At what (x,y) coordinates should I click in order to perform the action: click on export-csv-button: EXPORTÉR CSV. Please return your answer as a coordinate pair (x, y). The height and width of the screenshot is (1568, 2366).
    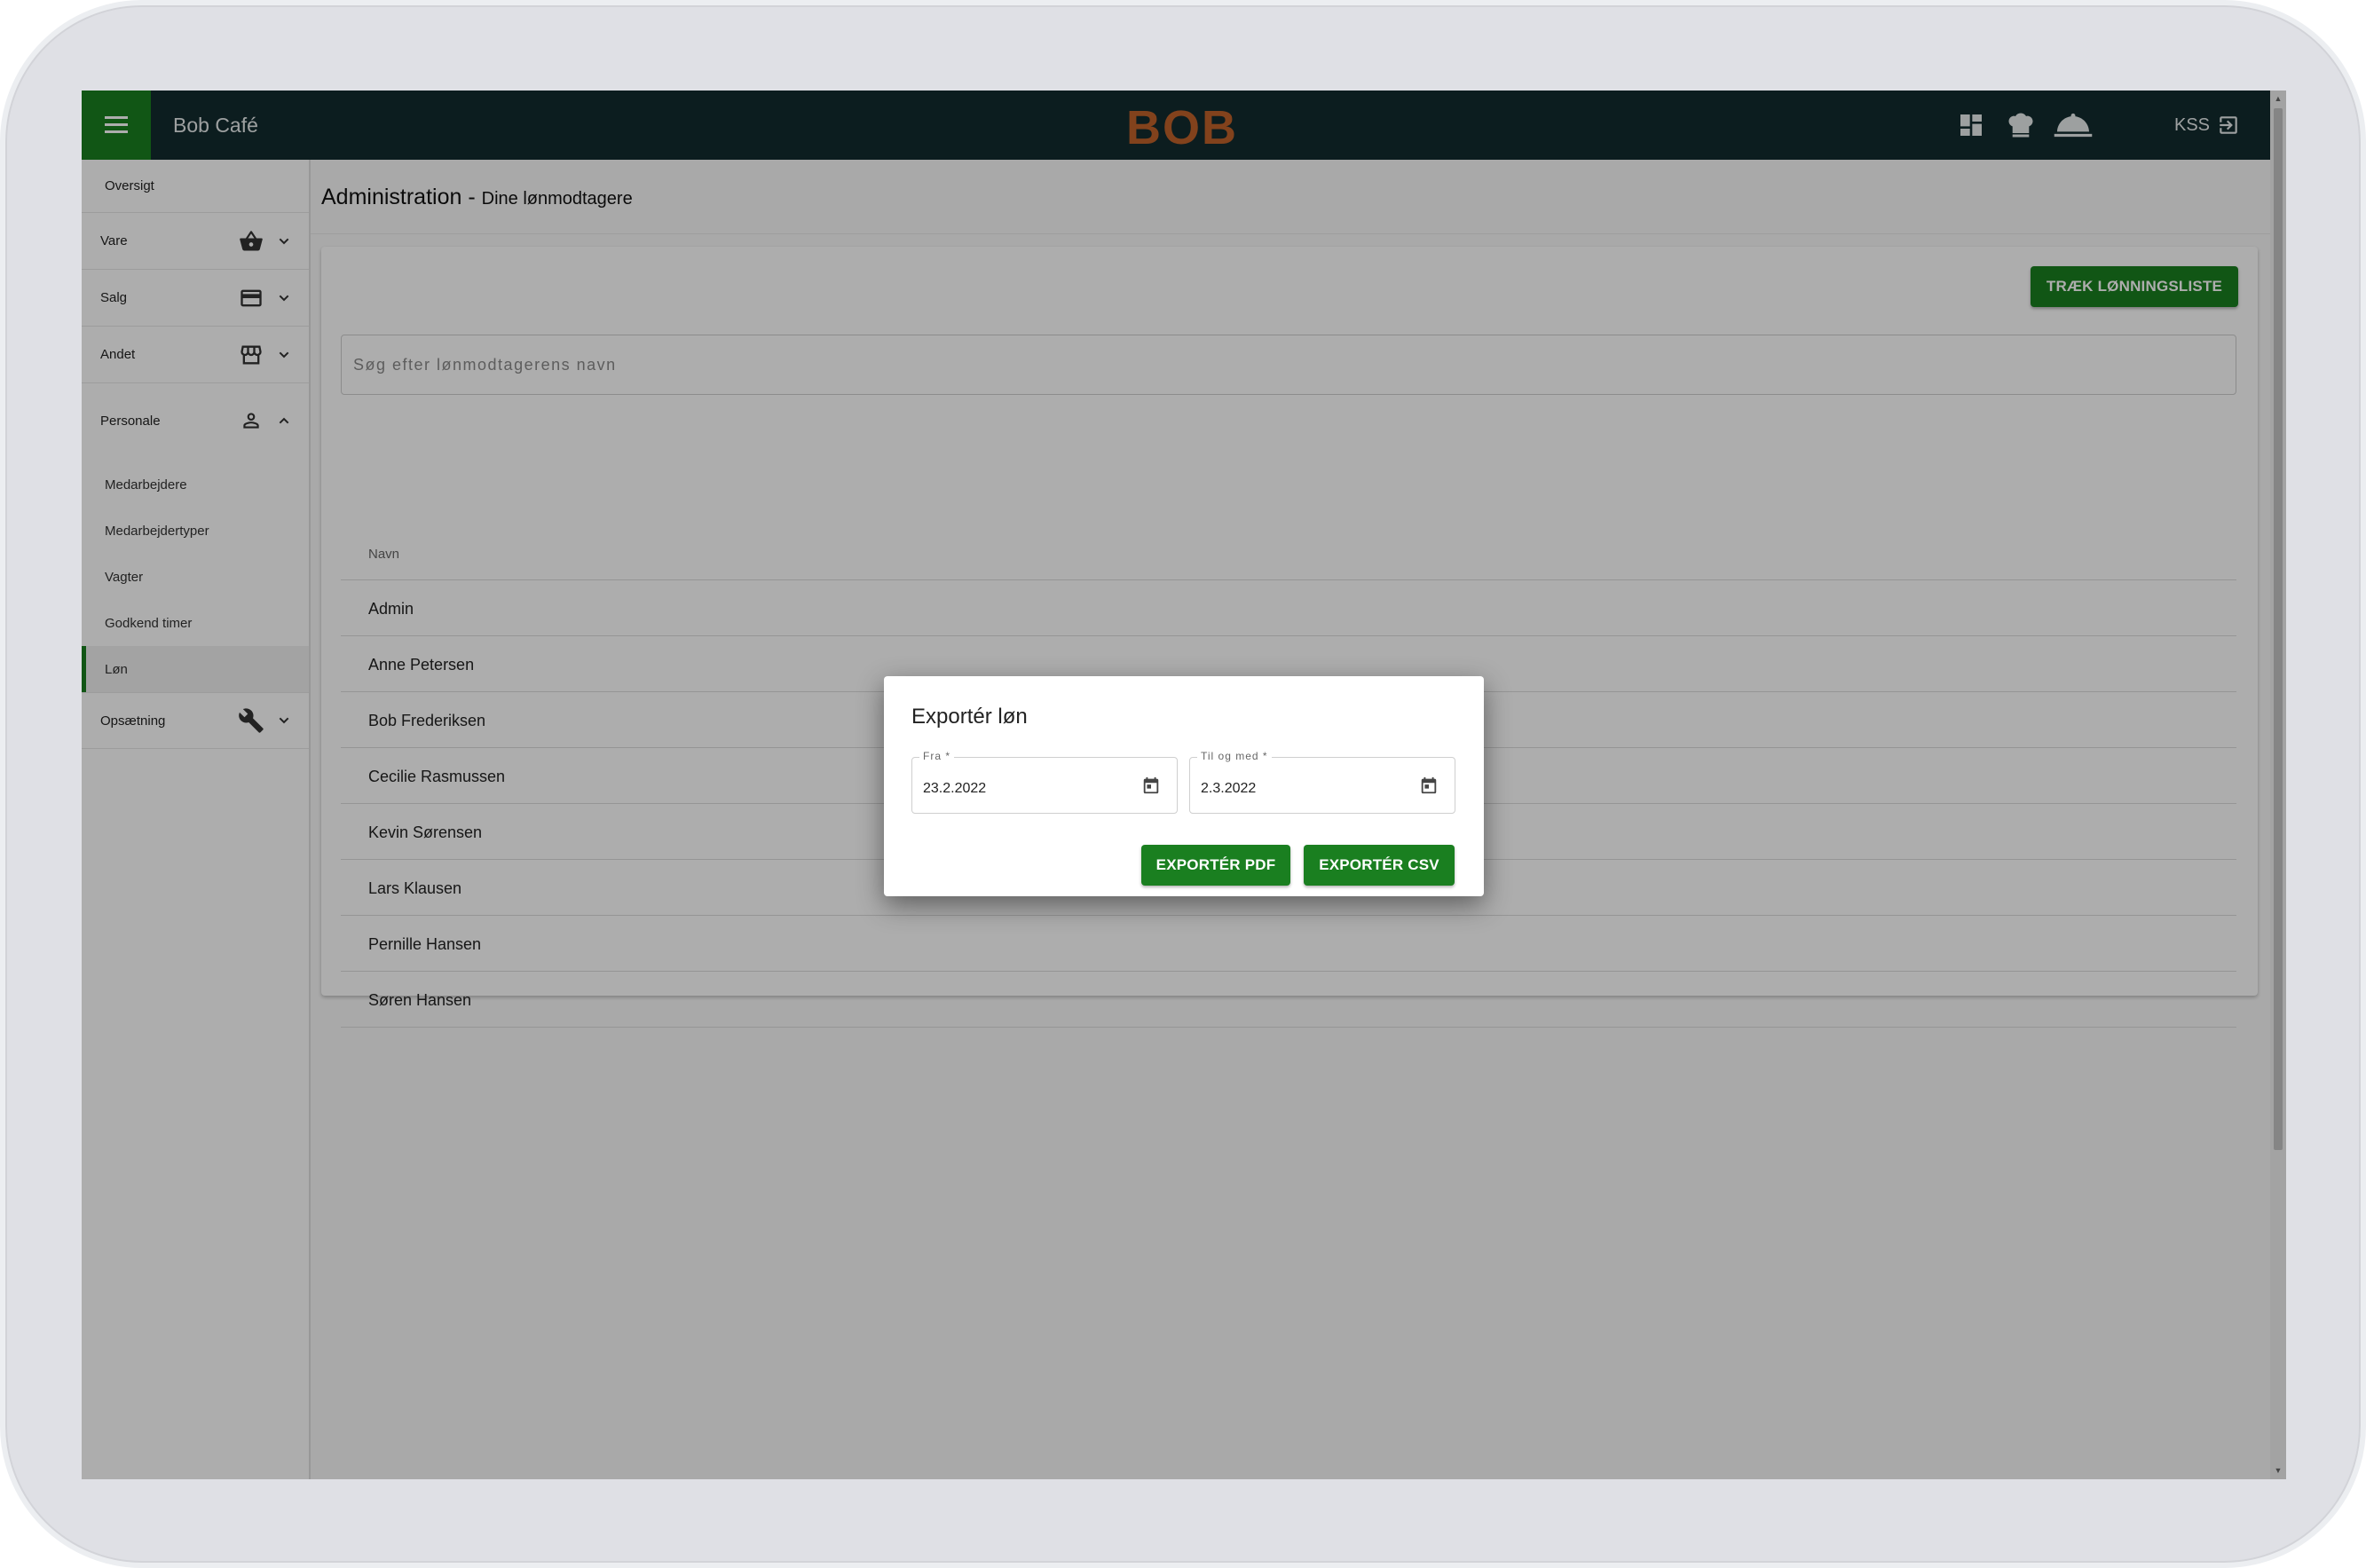
    Looking at the image, I should click on (1379, 866).